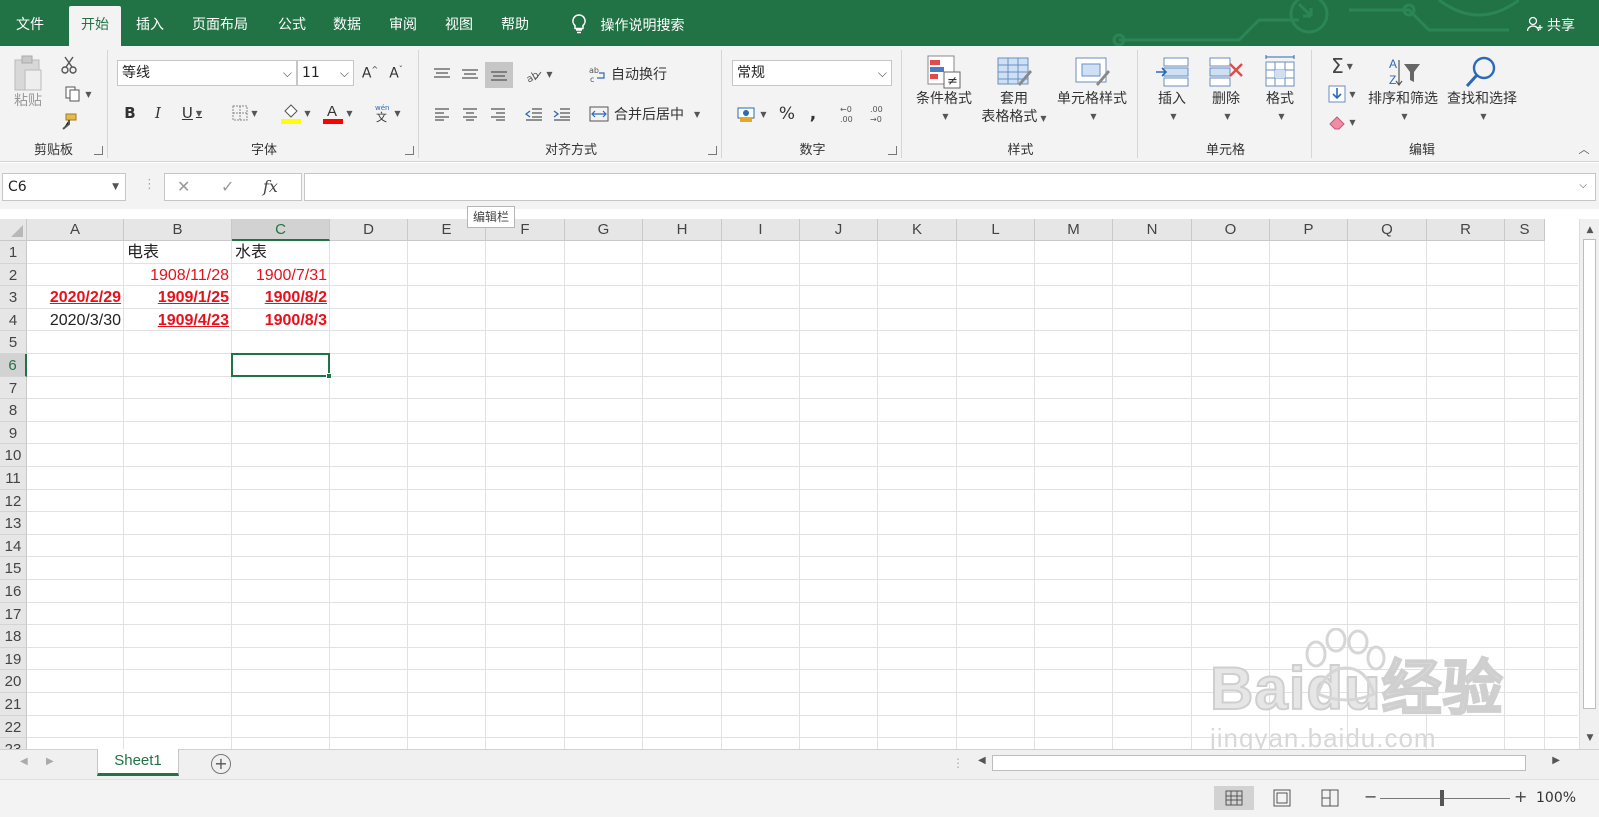 The image size is (1599, 817). Describe the element at coordinates (1403, 94) in the screenshot. I see `sort-filter-button: AZ 排序和筛选 ▼` at that location.